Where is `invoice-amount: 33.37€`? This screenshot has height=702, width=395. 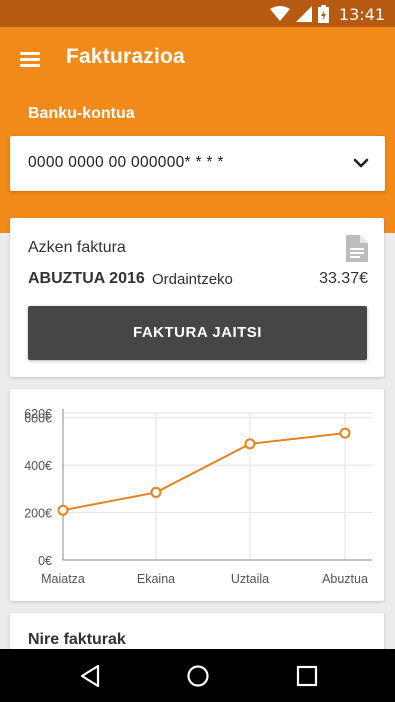
invoice-amount: 33.37€ is located at coordinates (343, 278).